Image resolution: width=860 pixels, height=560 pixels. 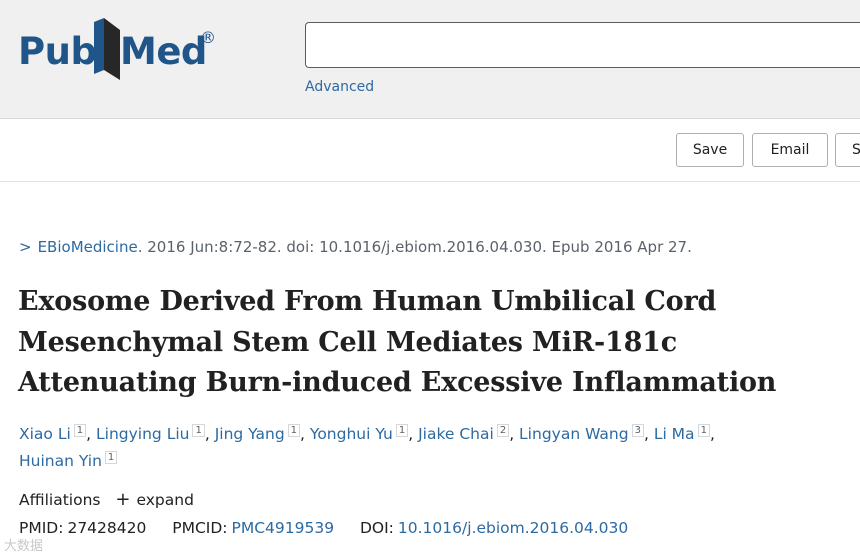 I want to click on author-link: Lingying Liu, so click(x=142, y=434).